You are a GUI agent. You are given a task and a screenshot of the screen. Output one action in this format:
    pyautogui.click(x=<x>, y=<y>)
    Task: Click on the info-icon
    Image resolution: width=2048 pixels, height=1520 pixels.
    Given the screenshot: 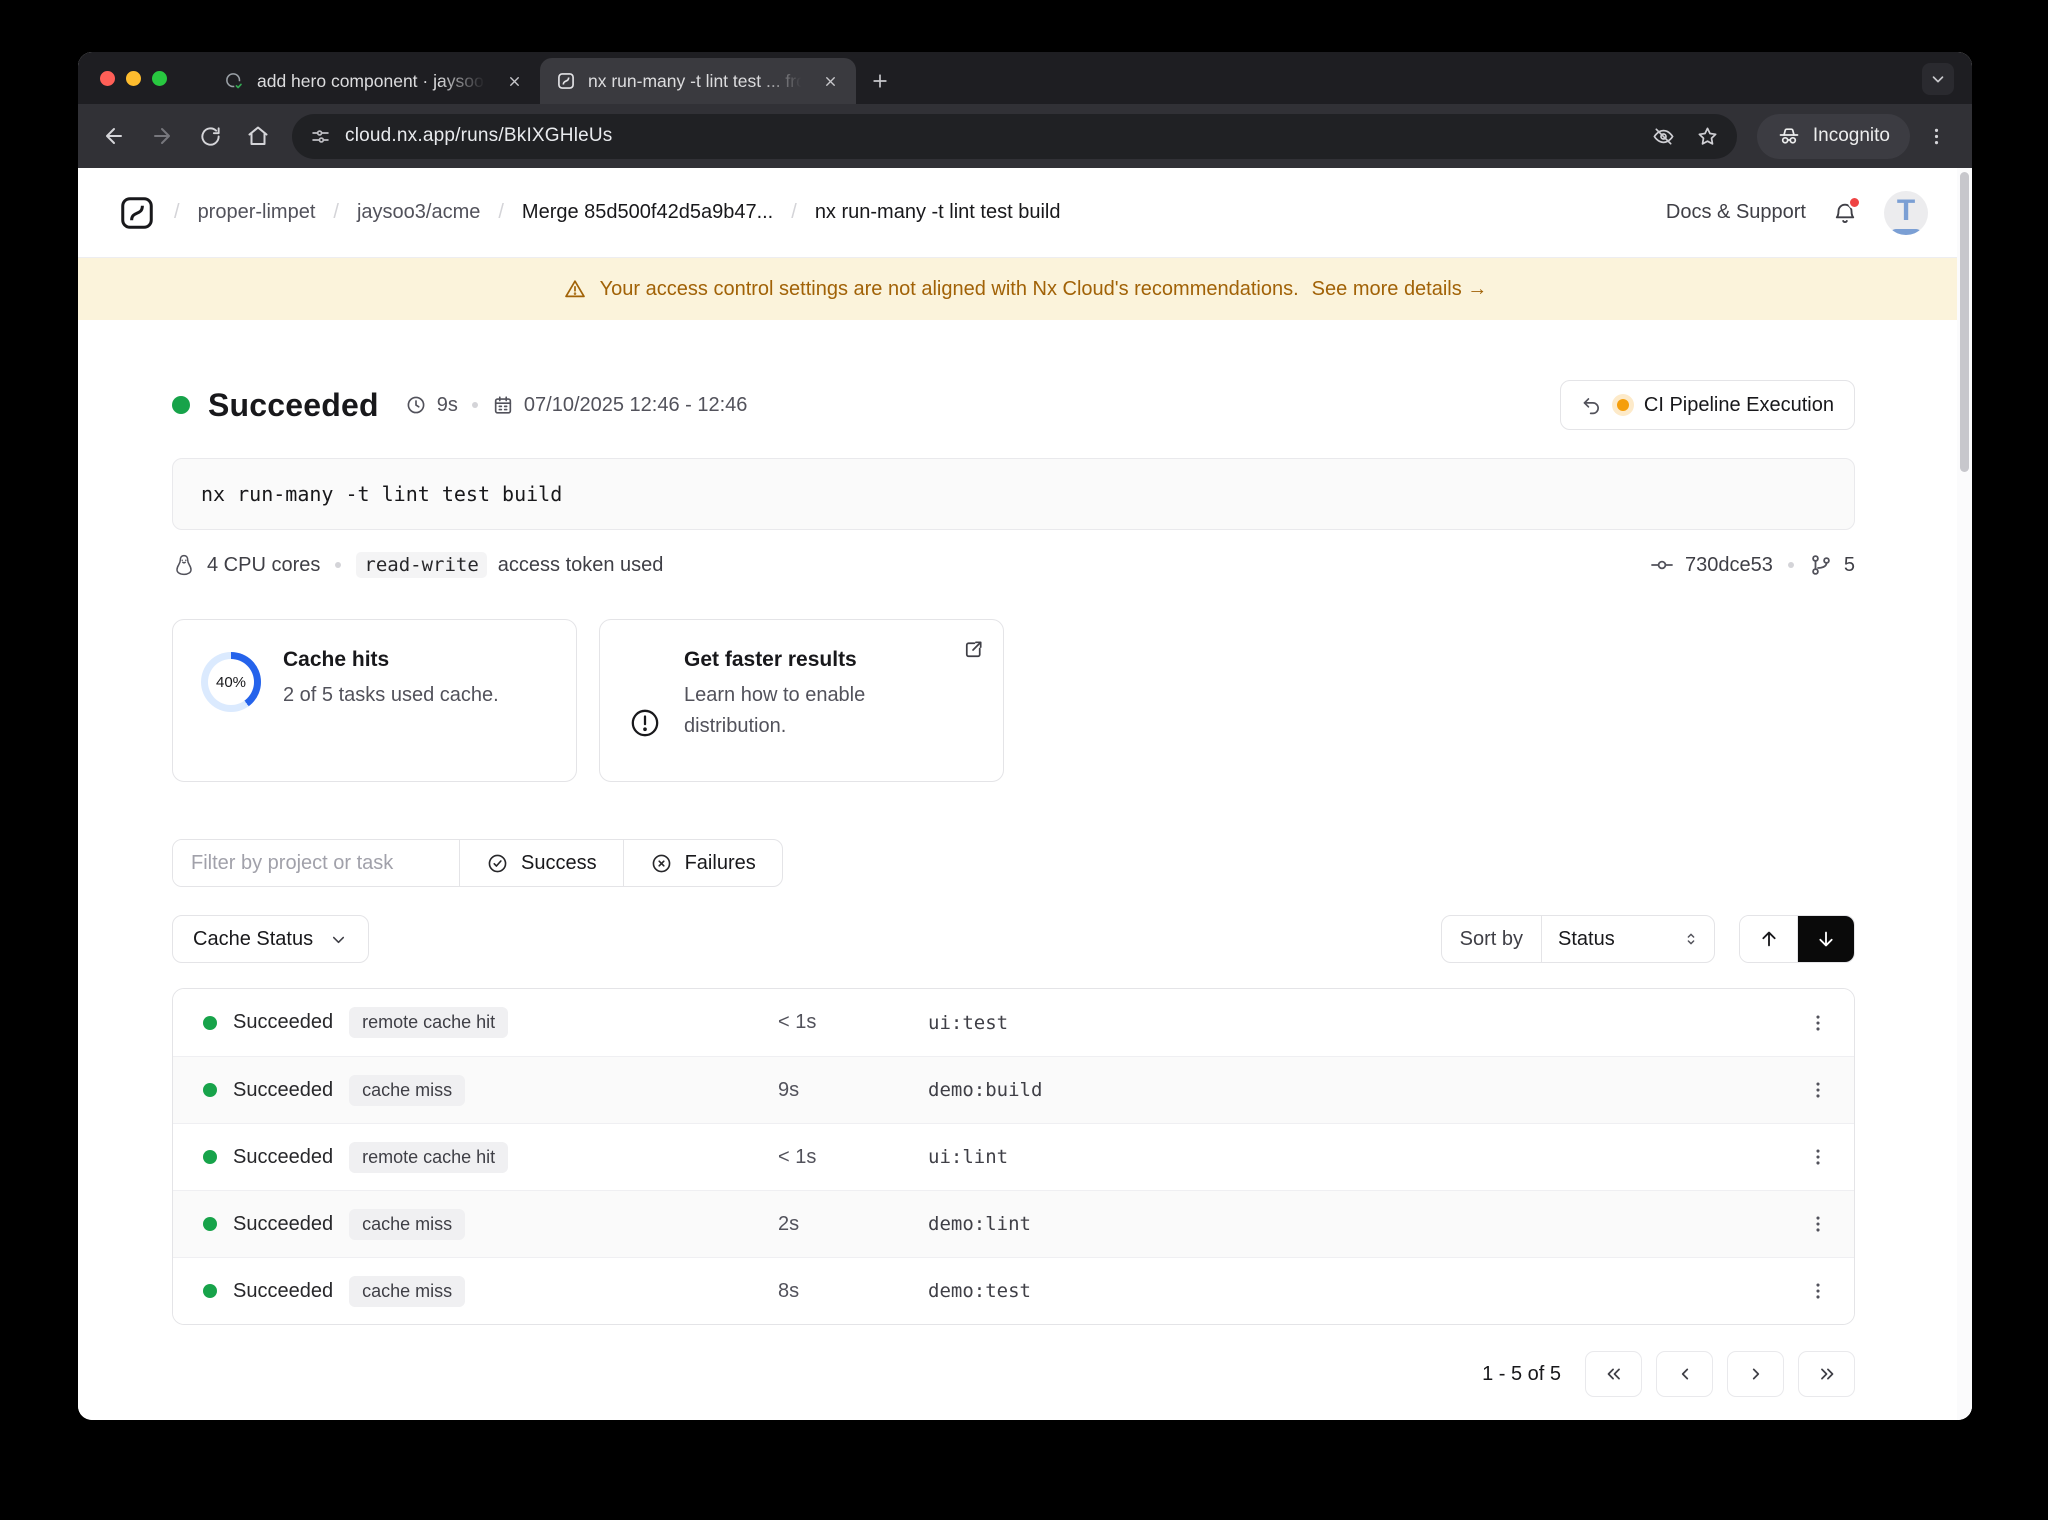 What is the action you would take?
    pyautogui.click(x=645, y=723)
    